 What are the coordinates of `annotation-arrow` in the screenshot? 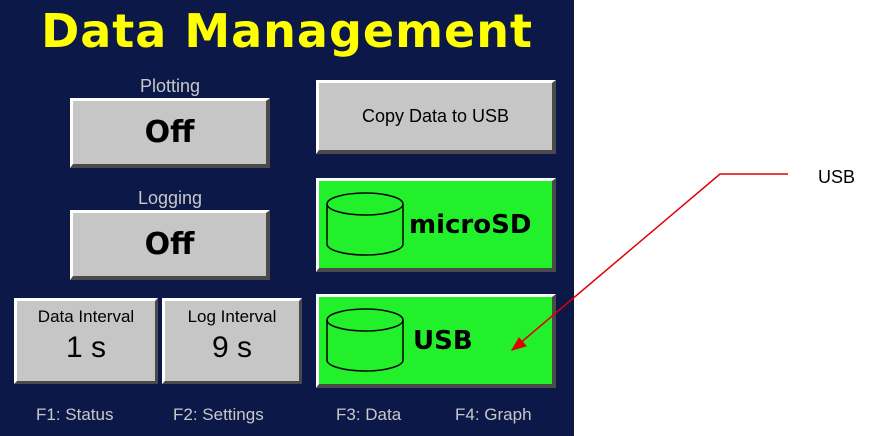 It's located at (649, 262).